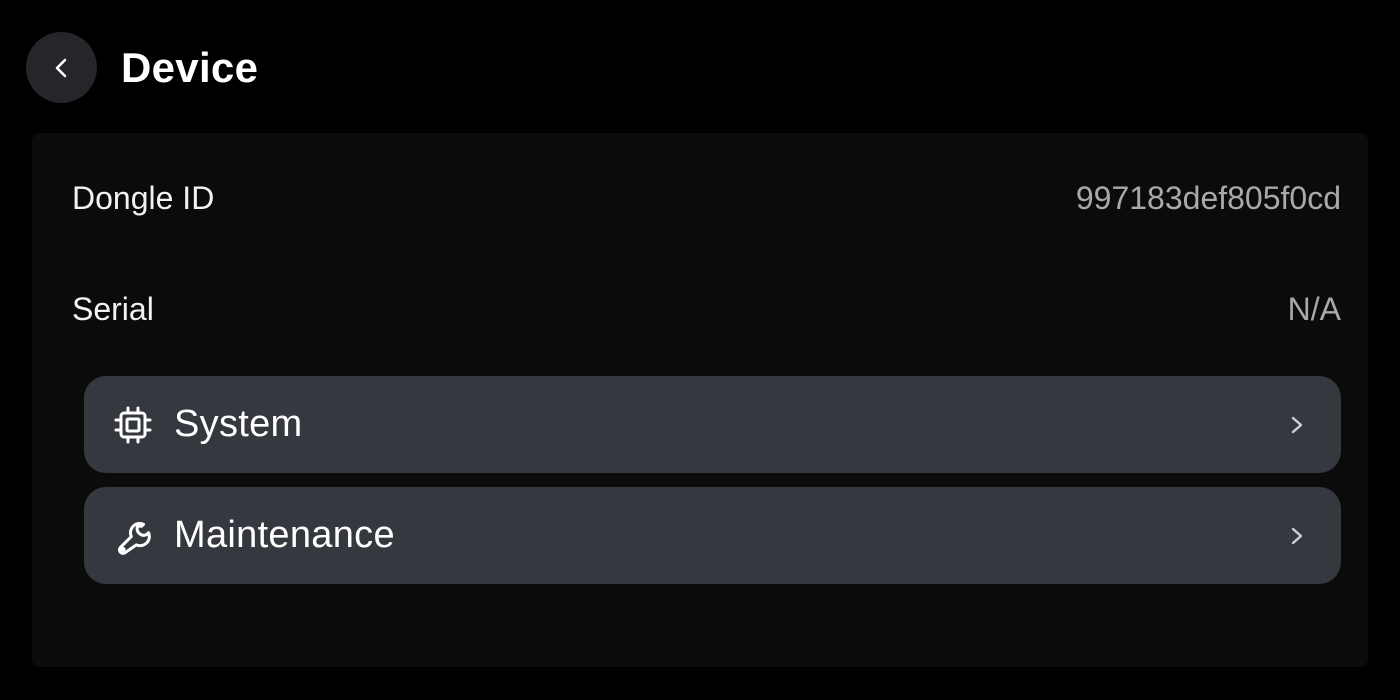 The height and width of the screenshot is (700, 1400). I want to click on system-nav-button: System, so click(712, 424).